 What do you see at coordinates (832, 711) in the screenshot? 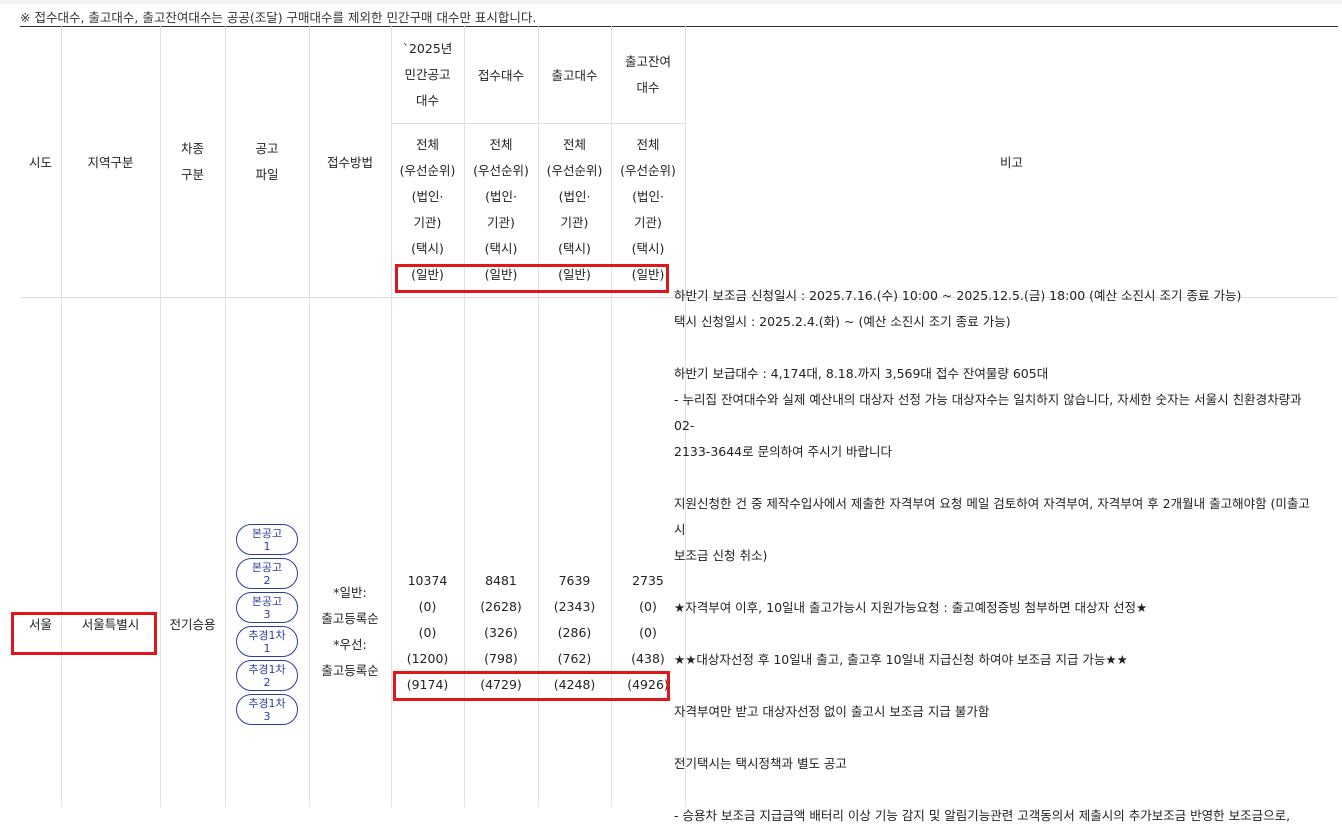
I see `remark-line: 자격부여만 받고 대상자선정 없이 출고시 보조금 지급 불가함` at bounding box center [832, 711].